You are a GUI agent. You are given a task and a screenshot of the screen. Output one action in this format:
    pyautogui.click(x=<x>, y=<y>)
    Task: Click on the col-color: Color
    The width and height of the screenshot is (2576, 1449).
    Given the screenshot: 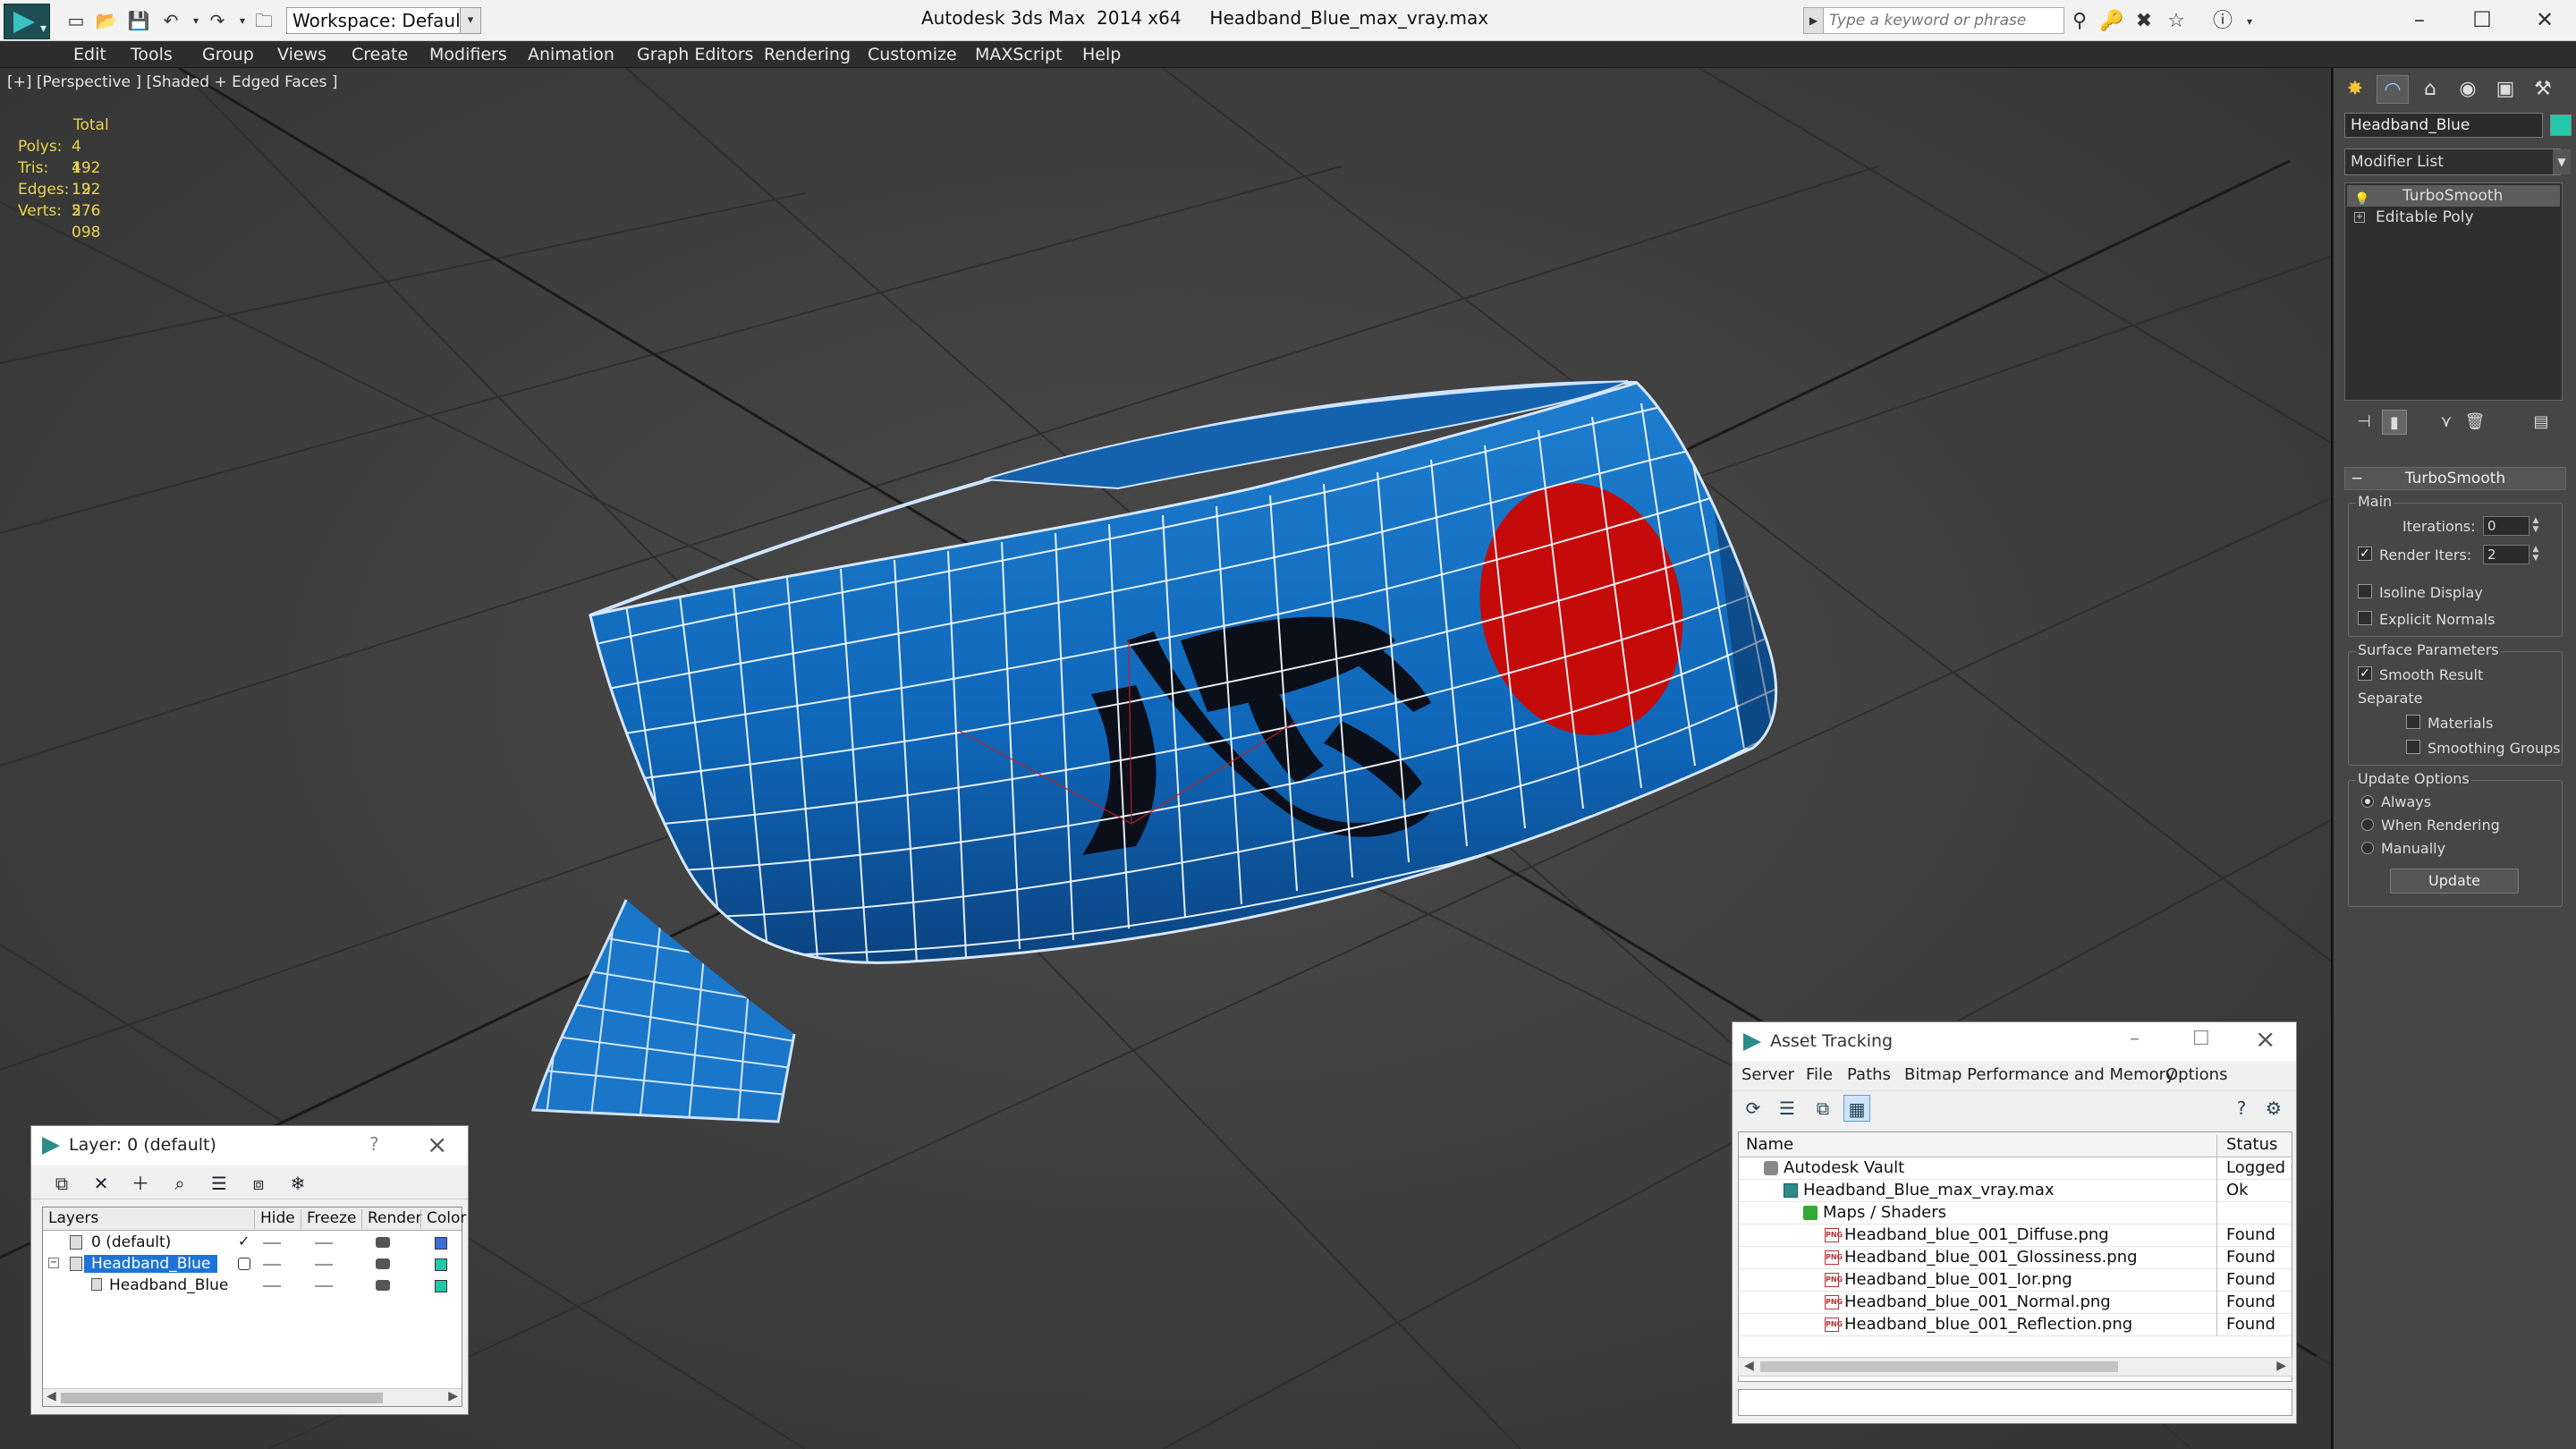 What is the action you would take?
    pyautogui.click(x=443, y=1219)
    